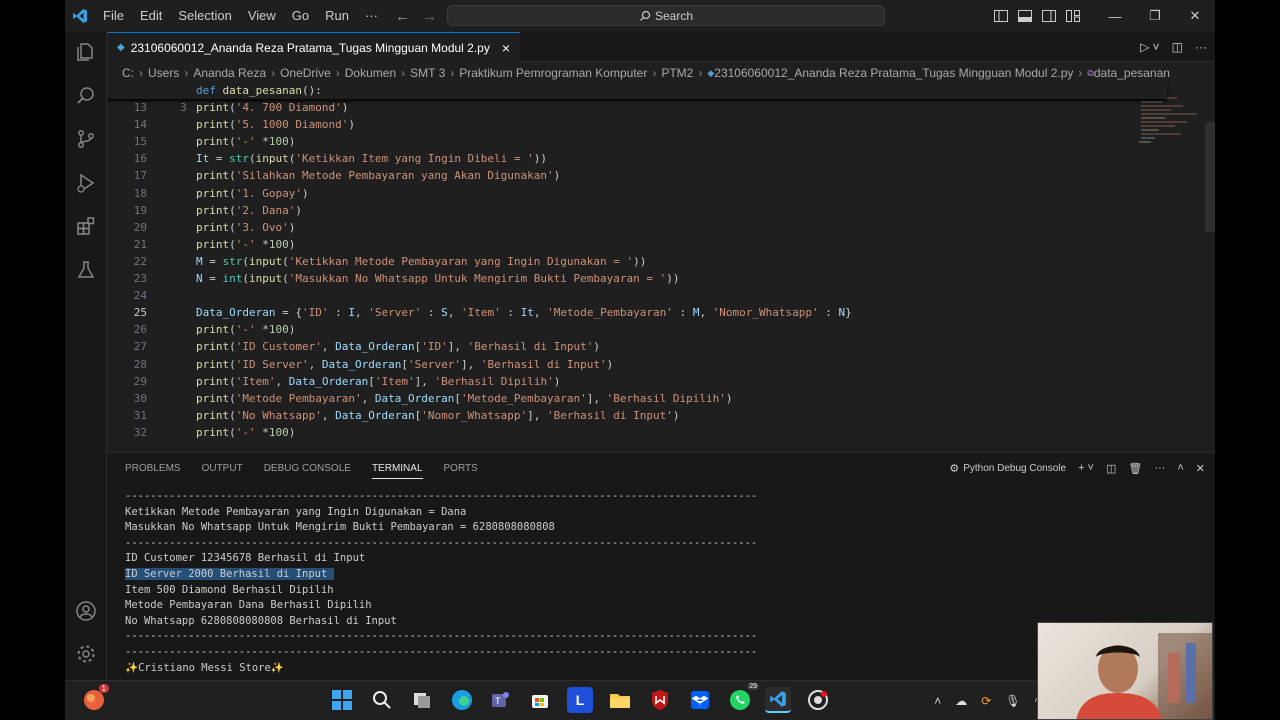  Describe the element at coordinates (86, 52) in the screenshot. I see `explorer-icon` at that location.